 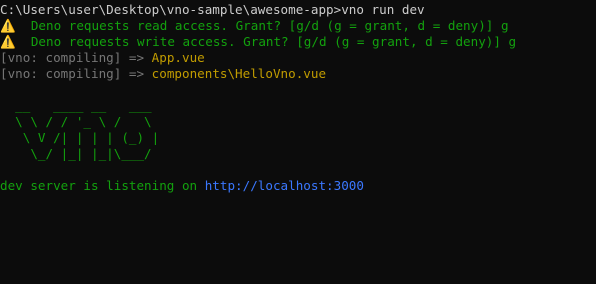 What do you see at coordinates (298, 58) in the screenshot?
I see `compiling-line-app: [vno: compiling] => App.vue` at bounding box center [298, 58].